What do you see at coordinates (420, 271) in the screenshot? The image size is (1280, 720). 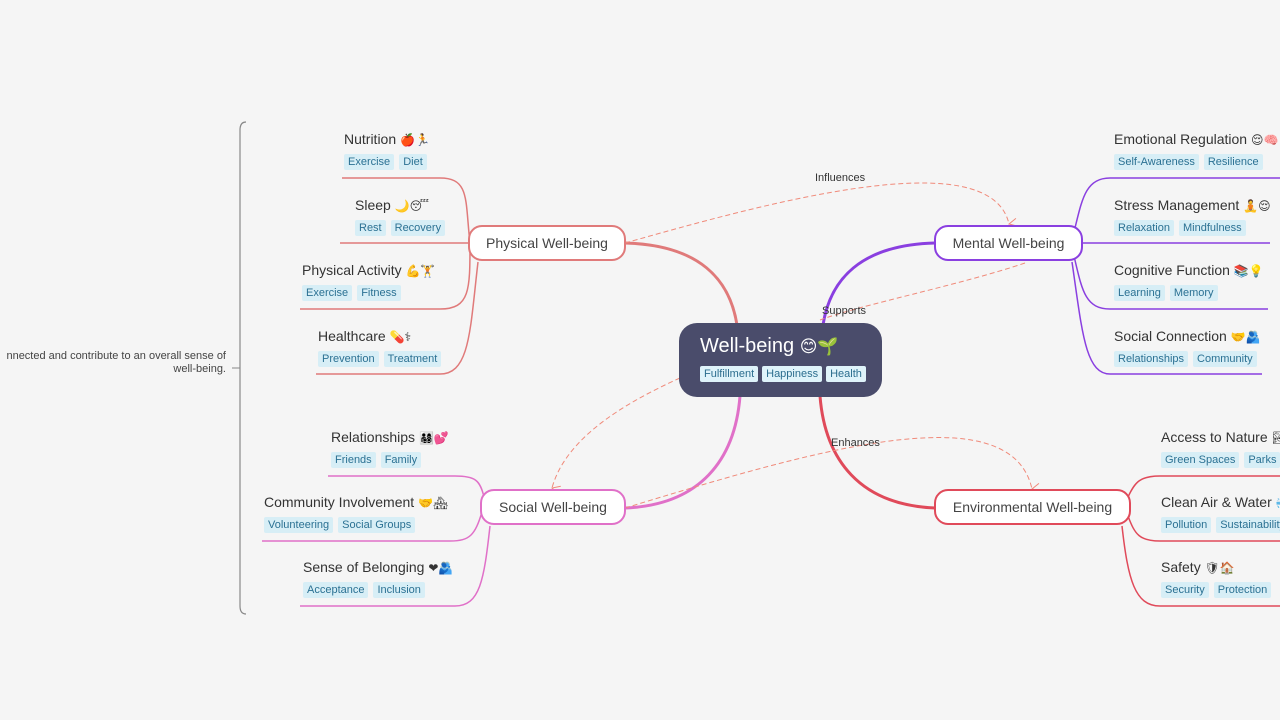 I see `muscle-weightlifter-icon: 💪🏋` at bounding box center [420, 271].